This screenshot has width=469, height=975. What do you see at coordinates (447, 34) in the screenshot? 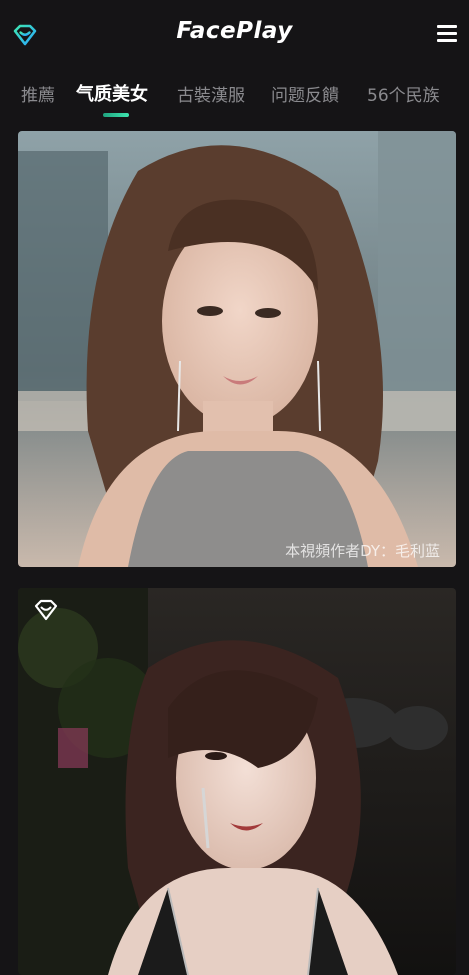
I see `hamburger-menu-icon` at bounding box center [447, 34].